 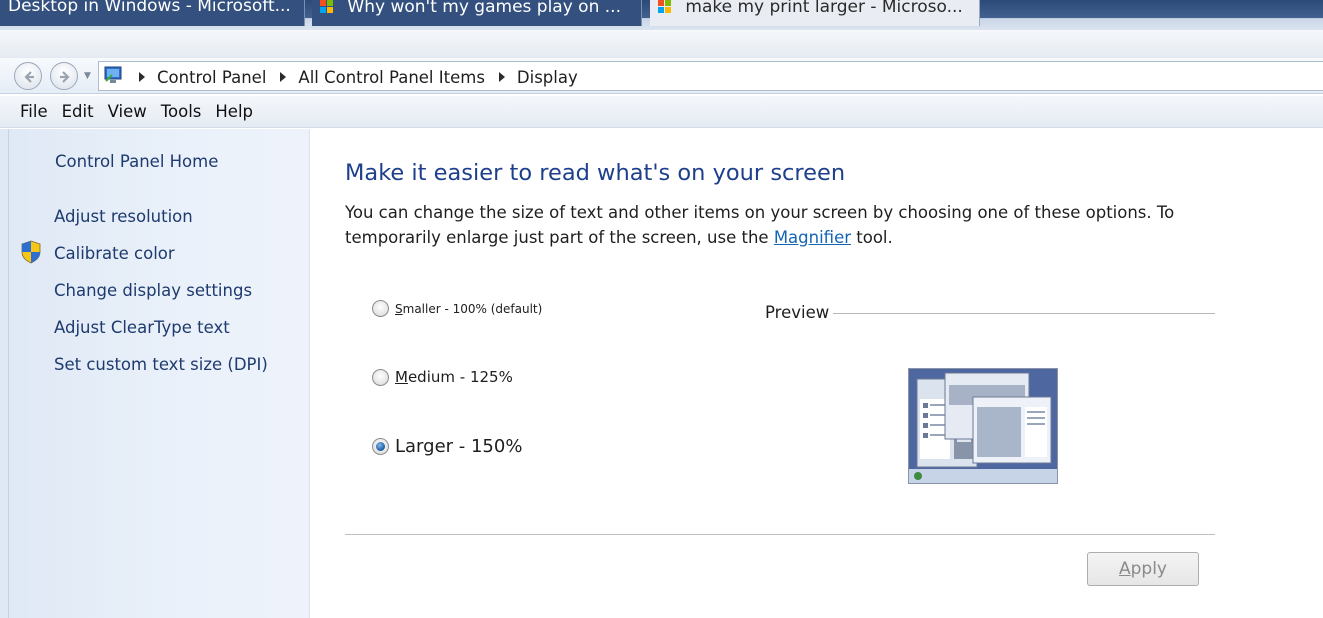 What do you see at coordinates (127, 111) in the screenshot?
I see `menu-view: View` at bounding box center [127, 111].